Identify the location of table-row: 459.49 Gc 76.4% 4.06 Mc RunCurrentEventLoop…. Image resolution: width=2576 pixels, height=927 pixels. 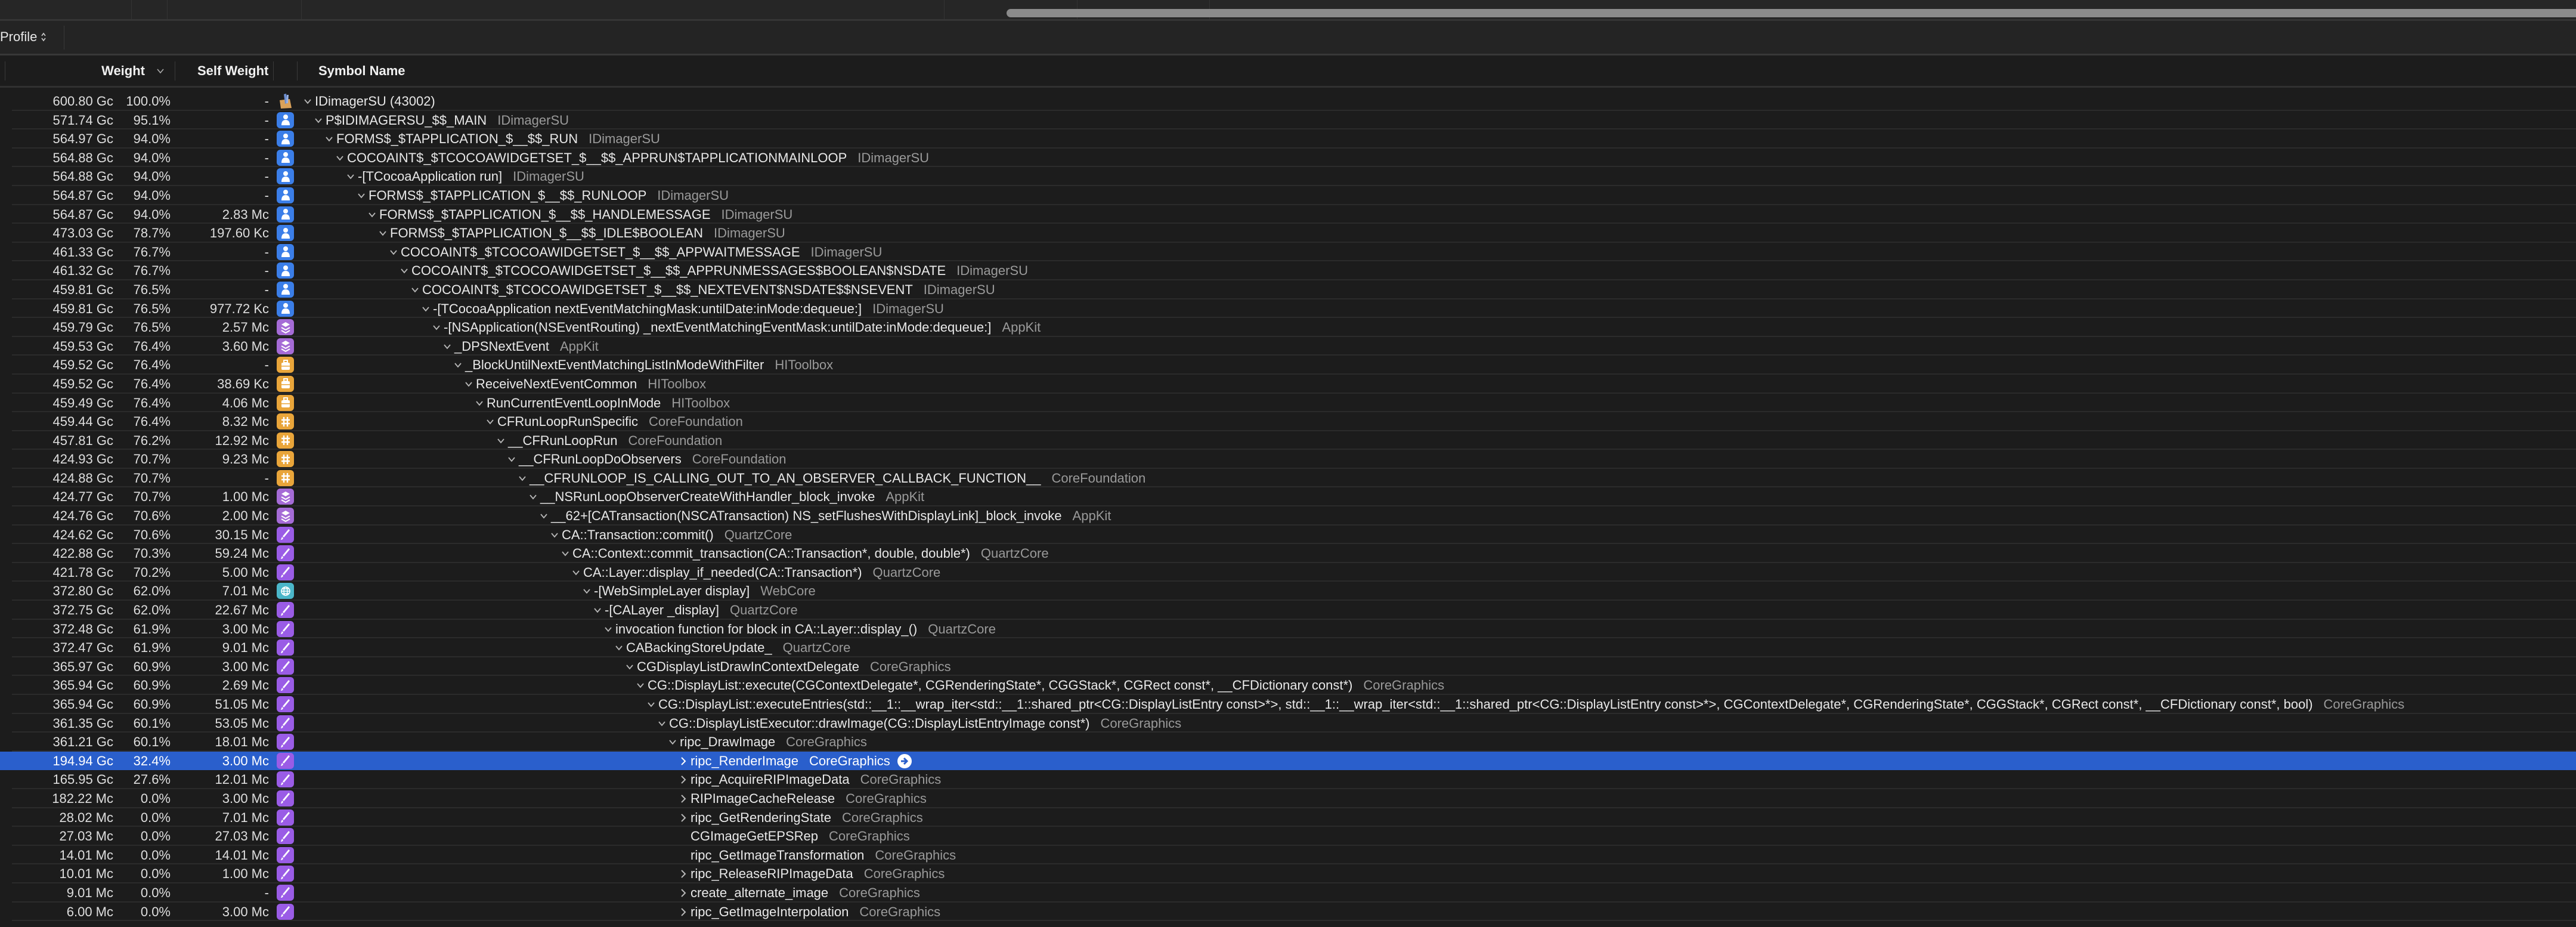
(1288, 404).